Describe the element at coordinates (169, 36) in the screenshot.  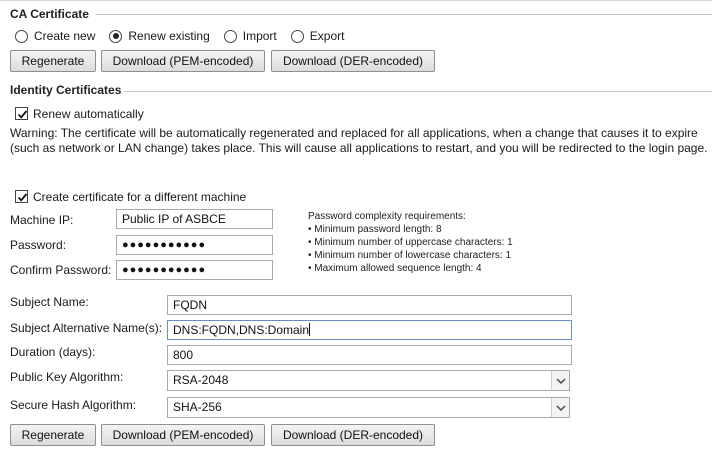
I see `radio-renew-existing-label: Renew existing` at that location.